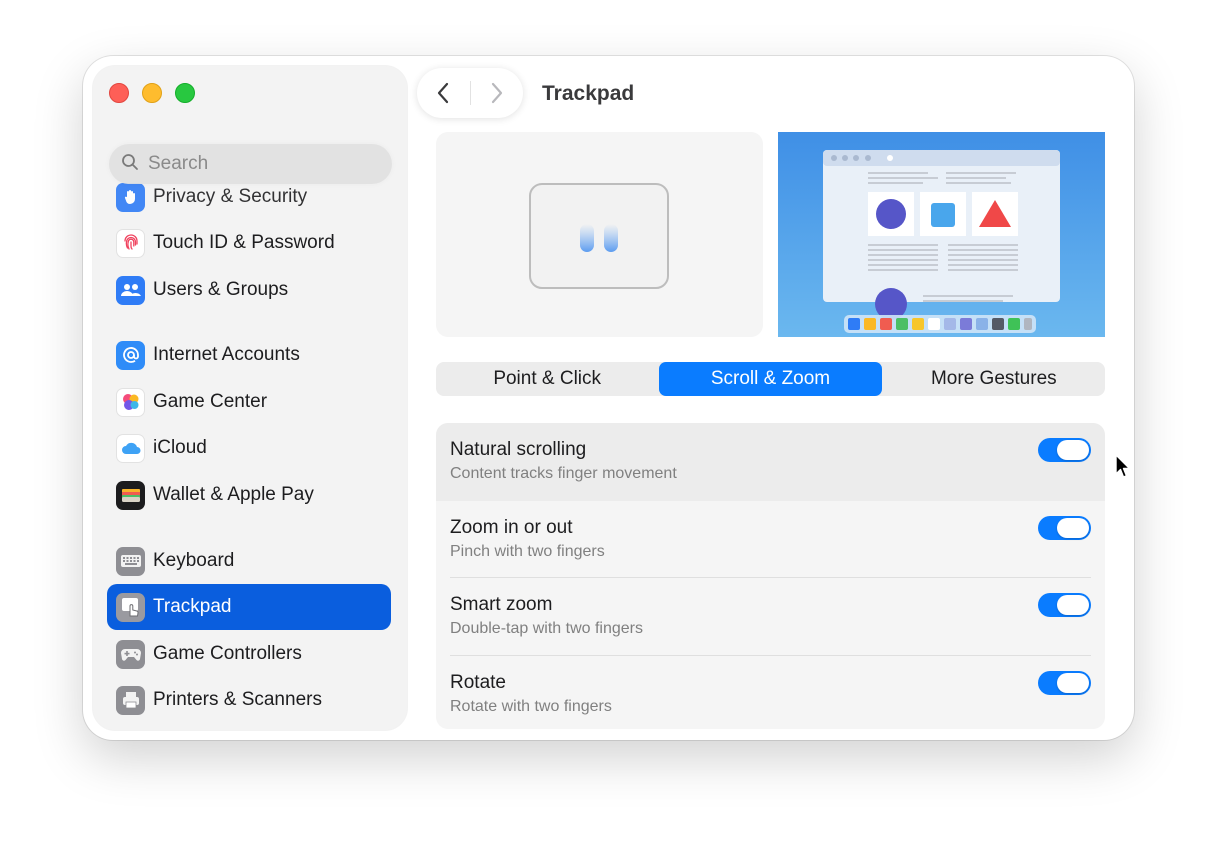 The height and width of the screenshot is (848, 1216). What do you see at coordinates (130, 700) in the screenshot?
I see `printer-icon` at bounding box center [130, 700].